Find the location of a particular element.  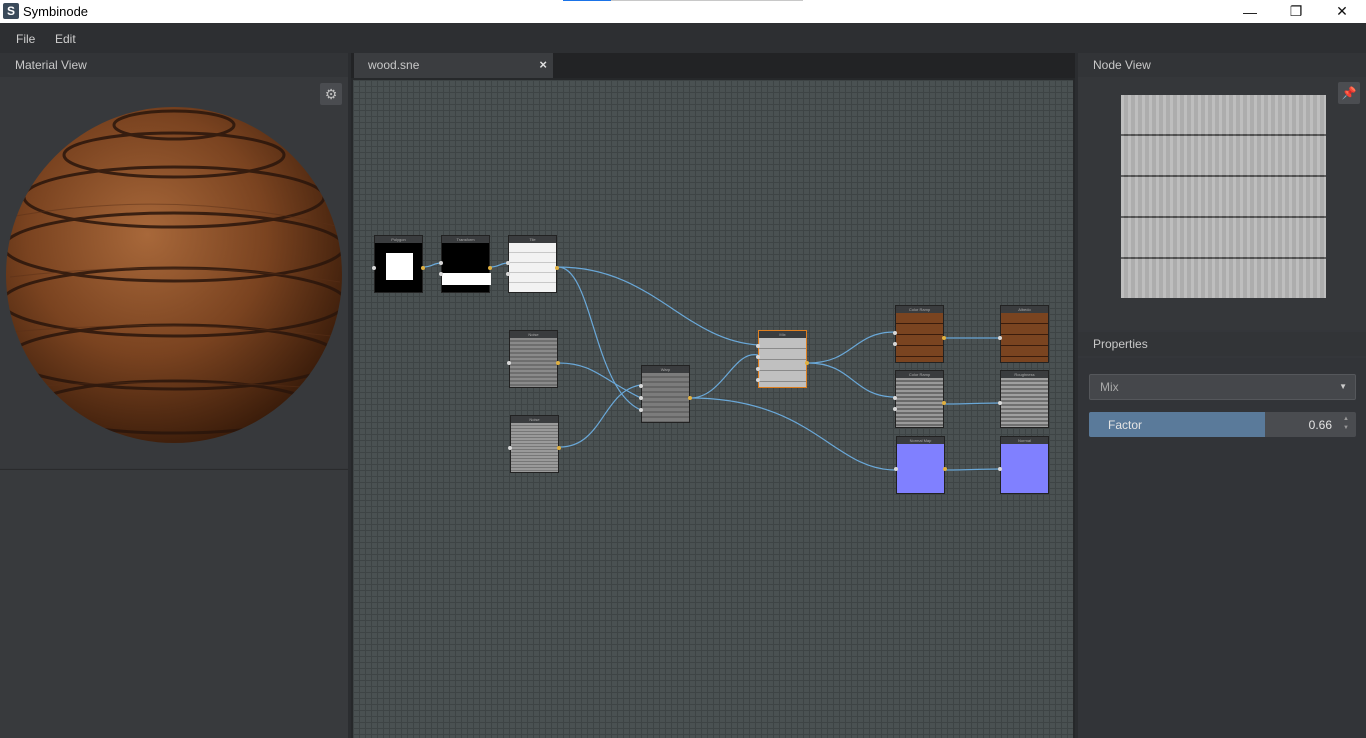

node-mix: Mix is located at coordinates (782, 359).